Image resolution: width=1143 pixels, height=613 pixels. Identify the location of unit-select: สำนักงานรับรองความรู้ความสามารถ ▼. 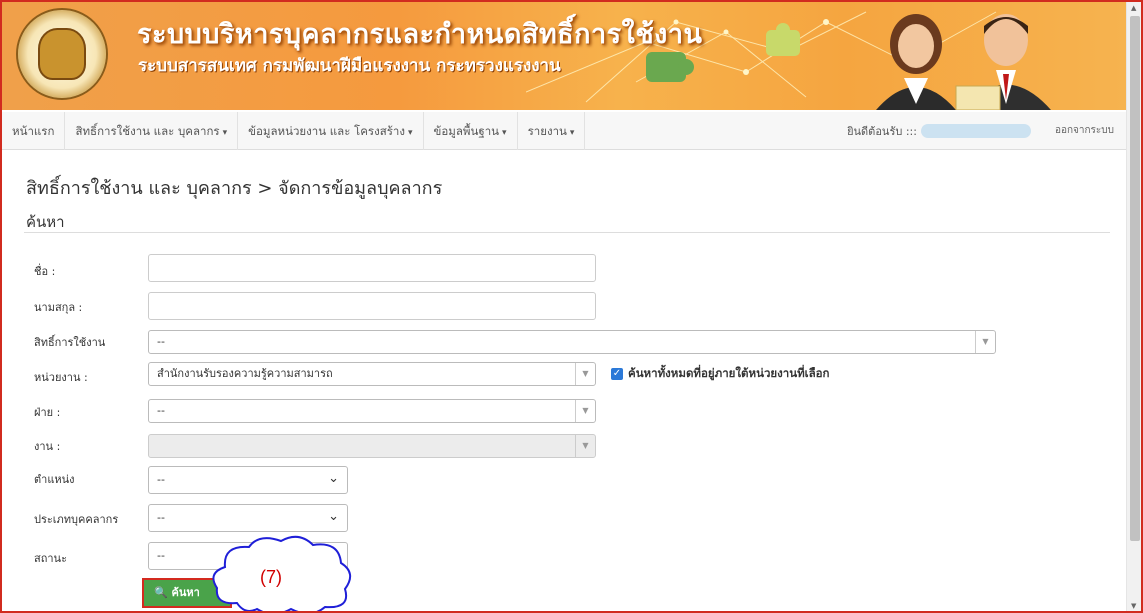
(372, 374).